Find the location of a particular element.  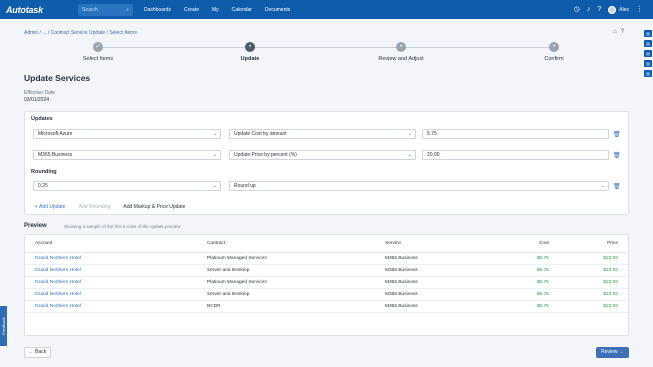

add-update-link: + Add Update is located at coordinates (50, 207).